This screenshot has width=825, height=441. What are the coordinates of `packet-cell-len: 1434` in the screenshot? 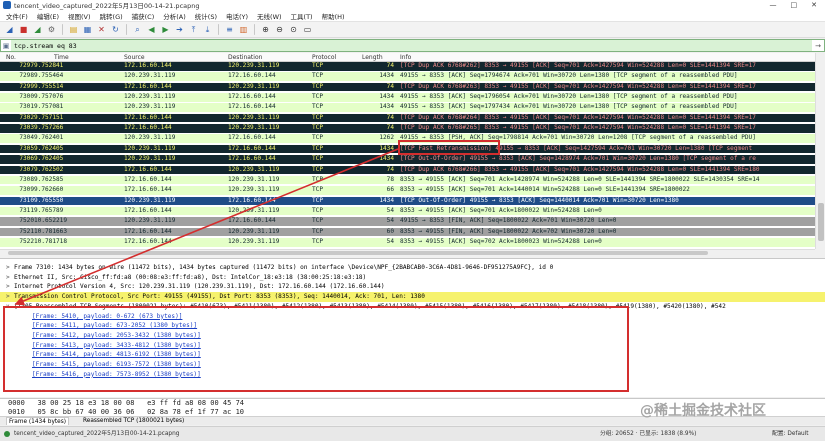 It's located at (386, 107).